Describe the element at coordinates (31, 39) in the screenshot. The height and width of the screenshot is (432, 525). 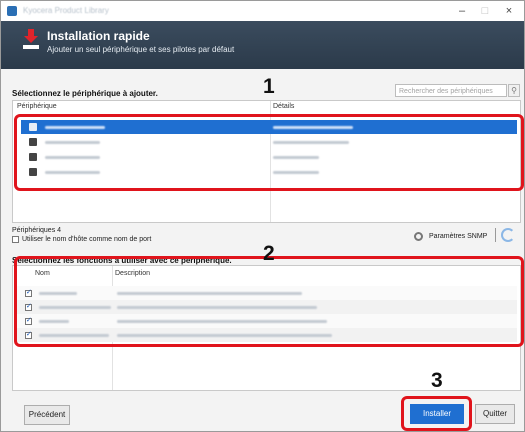
I see `install-download-icon` at that location.